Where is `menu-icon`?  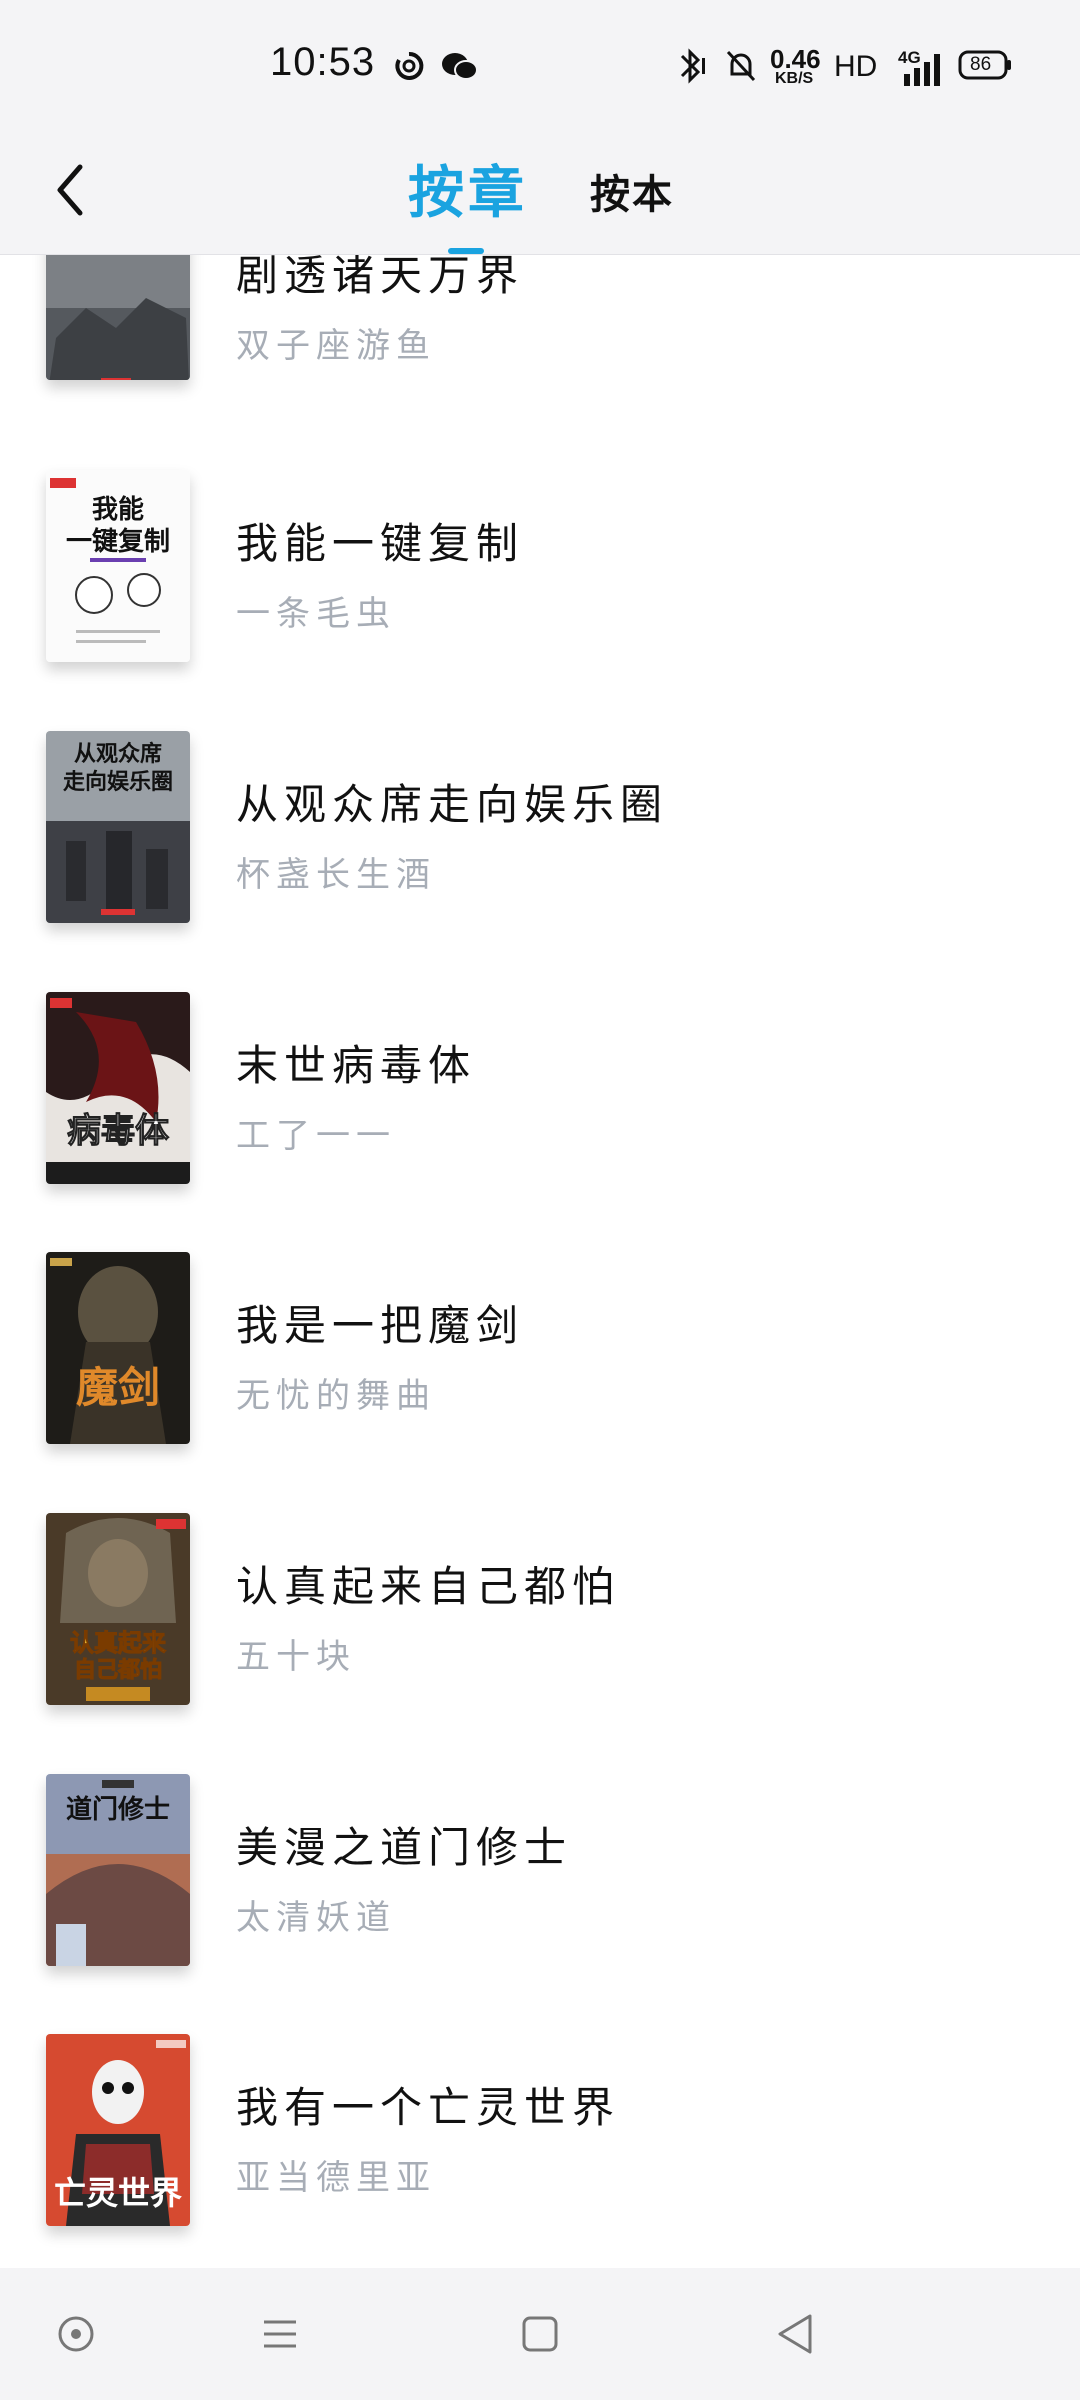
menu-icon is located at coordinates (280, 2336).